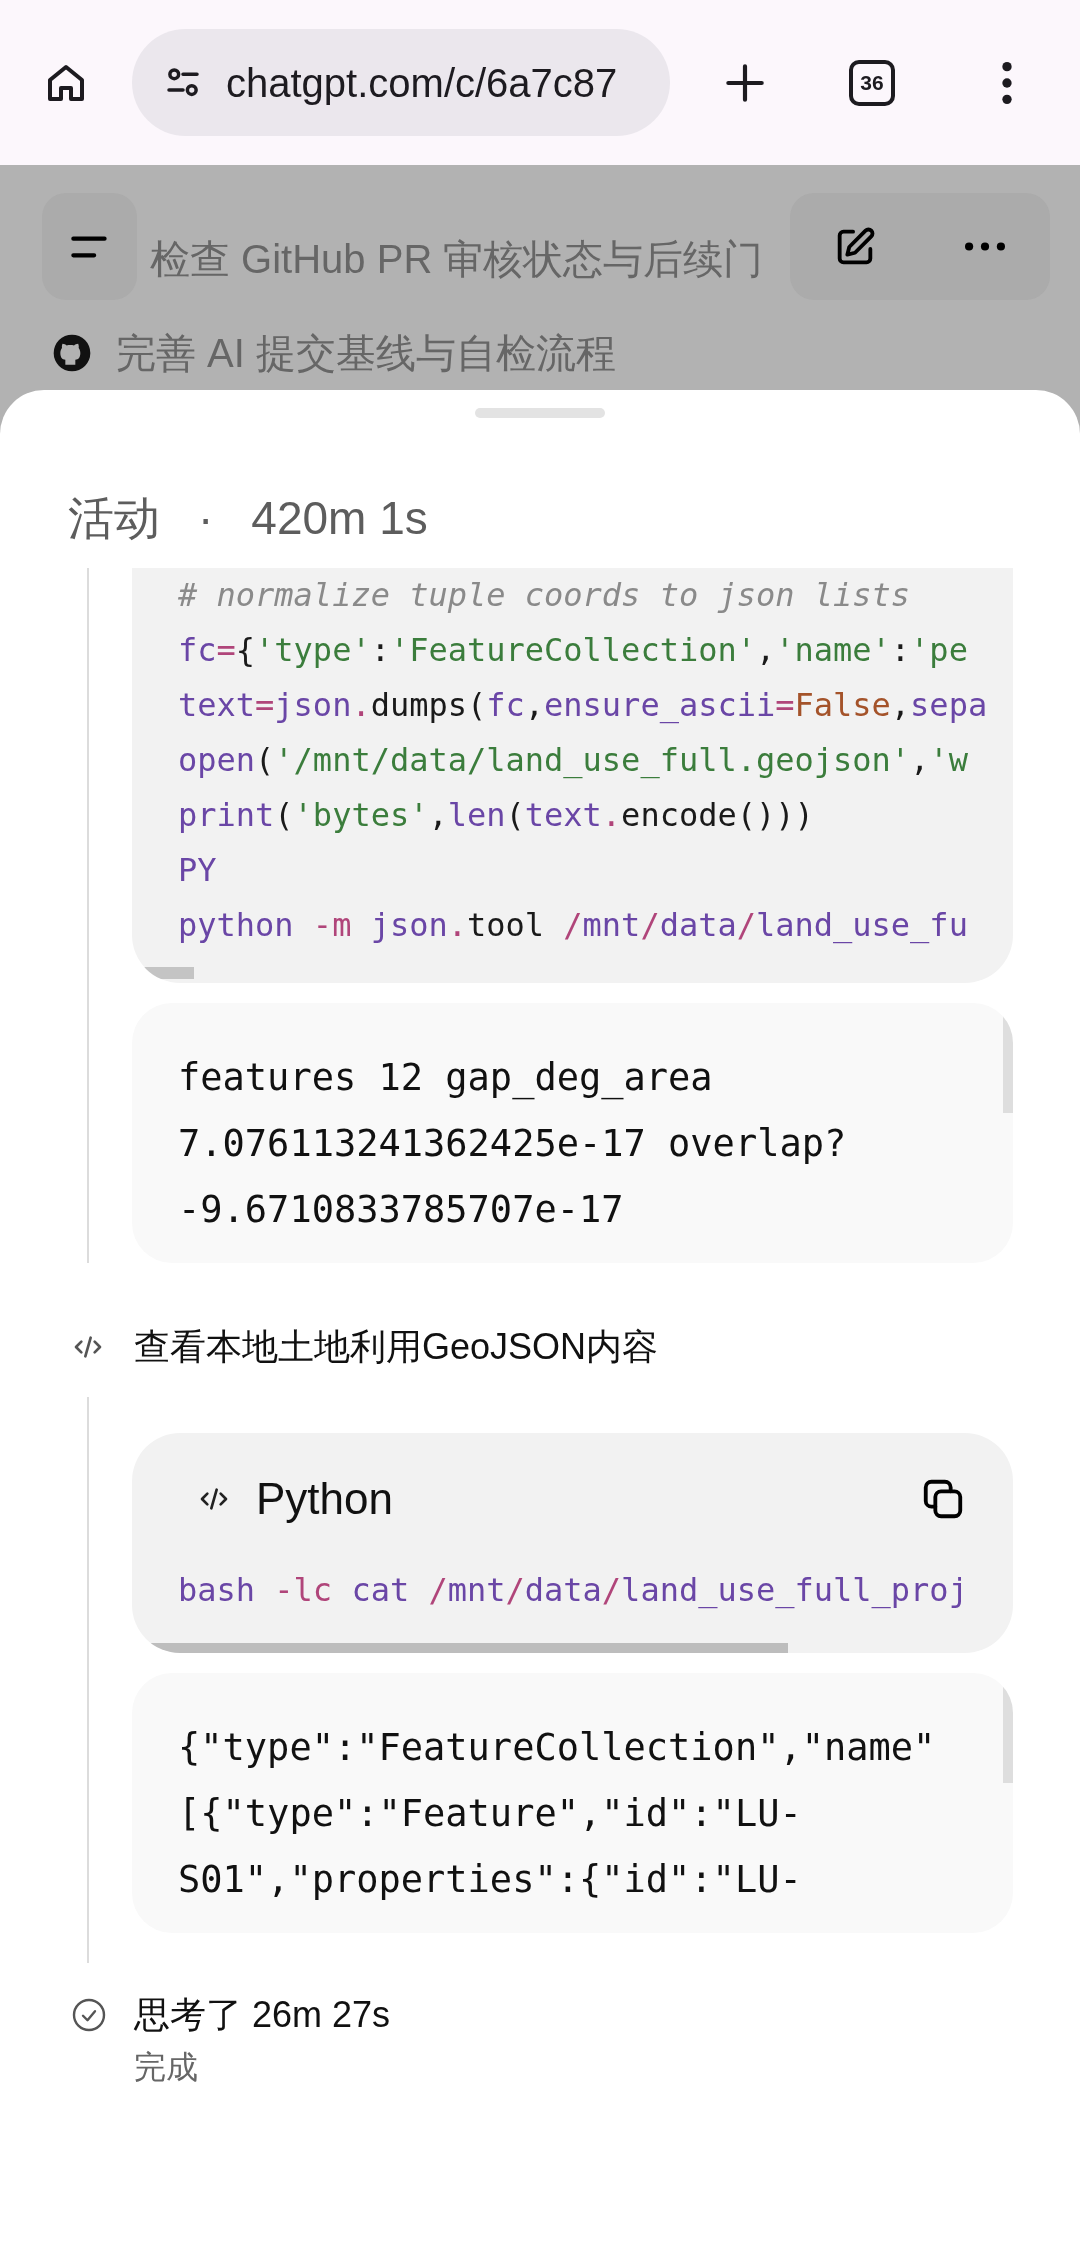 The height and width of the screenshot is (2245, 1080). What do you see at coordinates (396, 1347) in the screenshot?
I see `step-title: 查看本地土地利用GeoJSON内容` at bounding box center [396, 1347].